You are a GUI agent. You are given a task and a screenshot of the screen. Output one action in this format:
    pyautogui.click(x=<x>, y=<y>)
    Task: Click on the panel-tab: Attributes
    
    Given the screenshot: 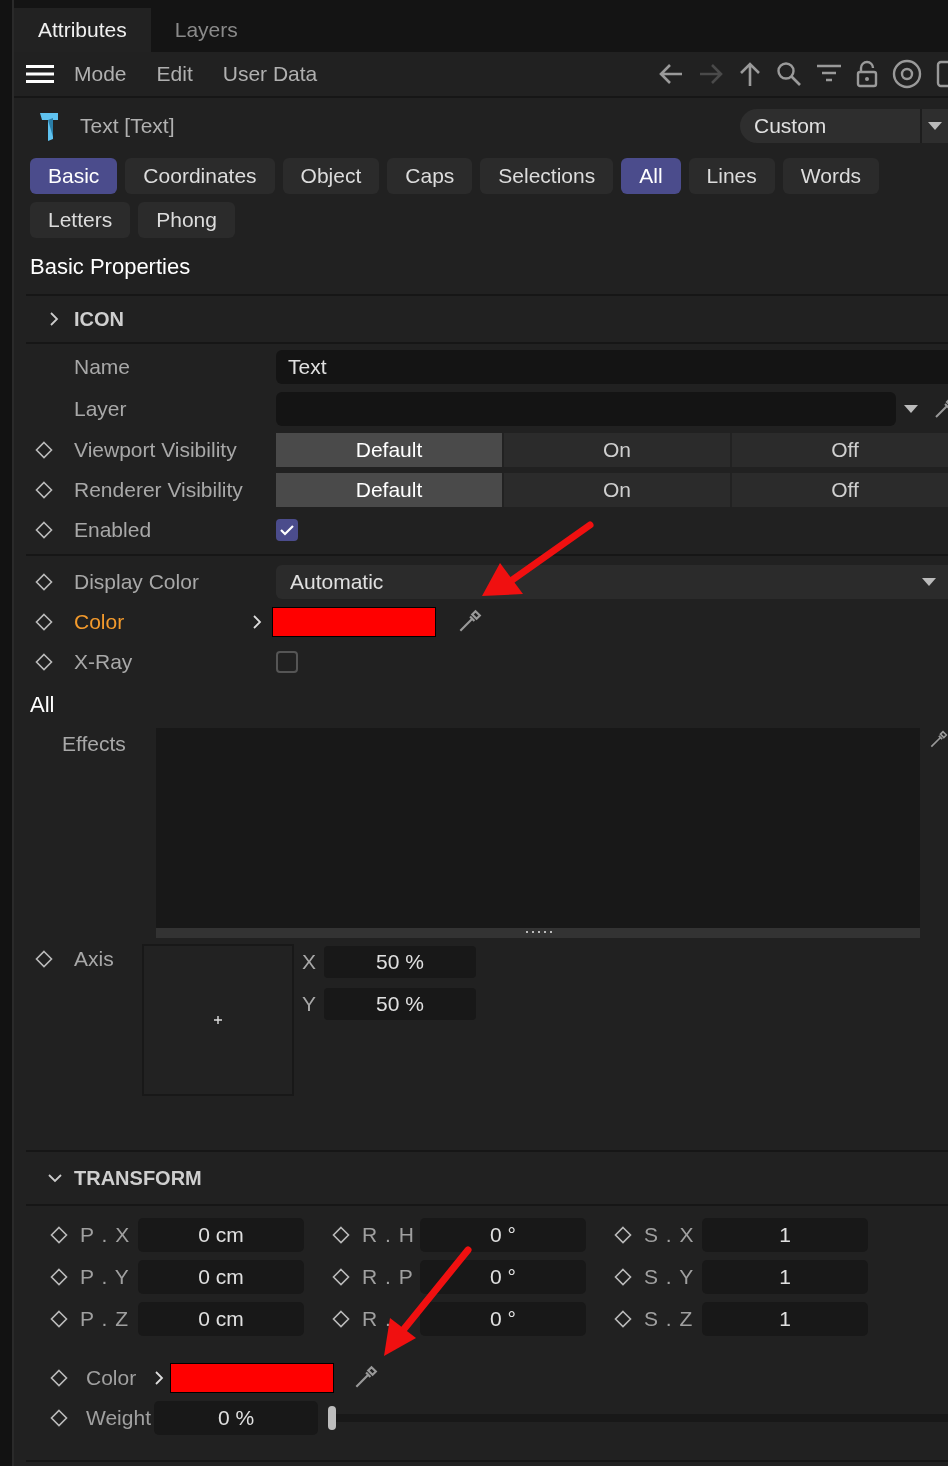 What is the action you would take?
    pyautogui.click(x=82, y=30)
    